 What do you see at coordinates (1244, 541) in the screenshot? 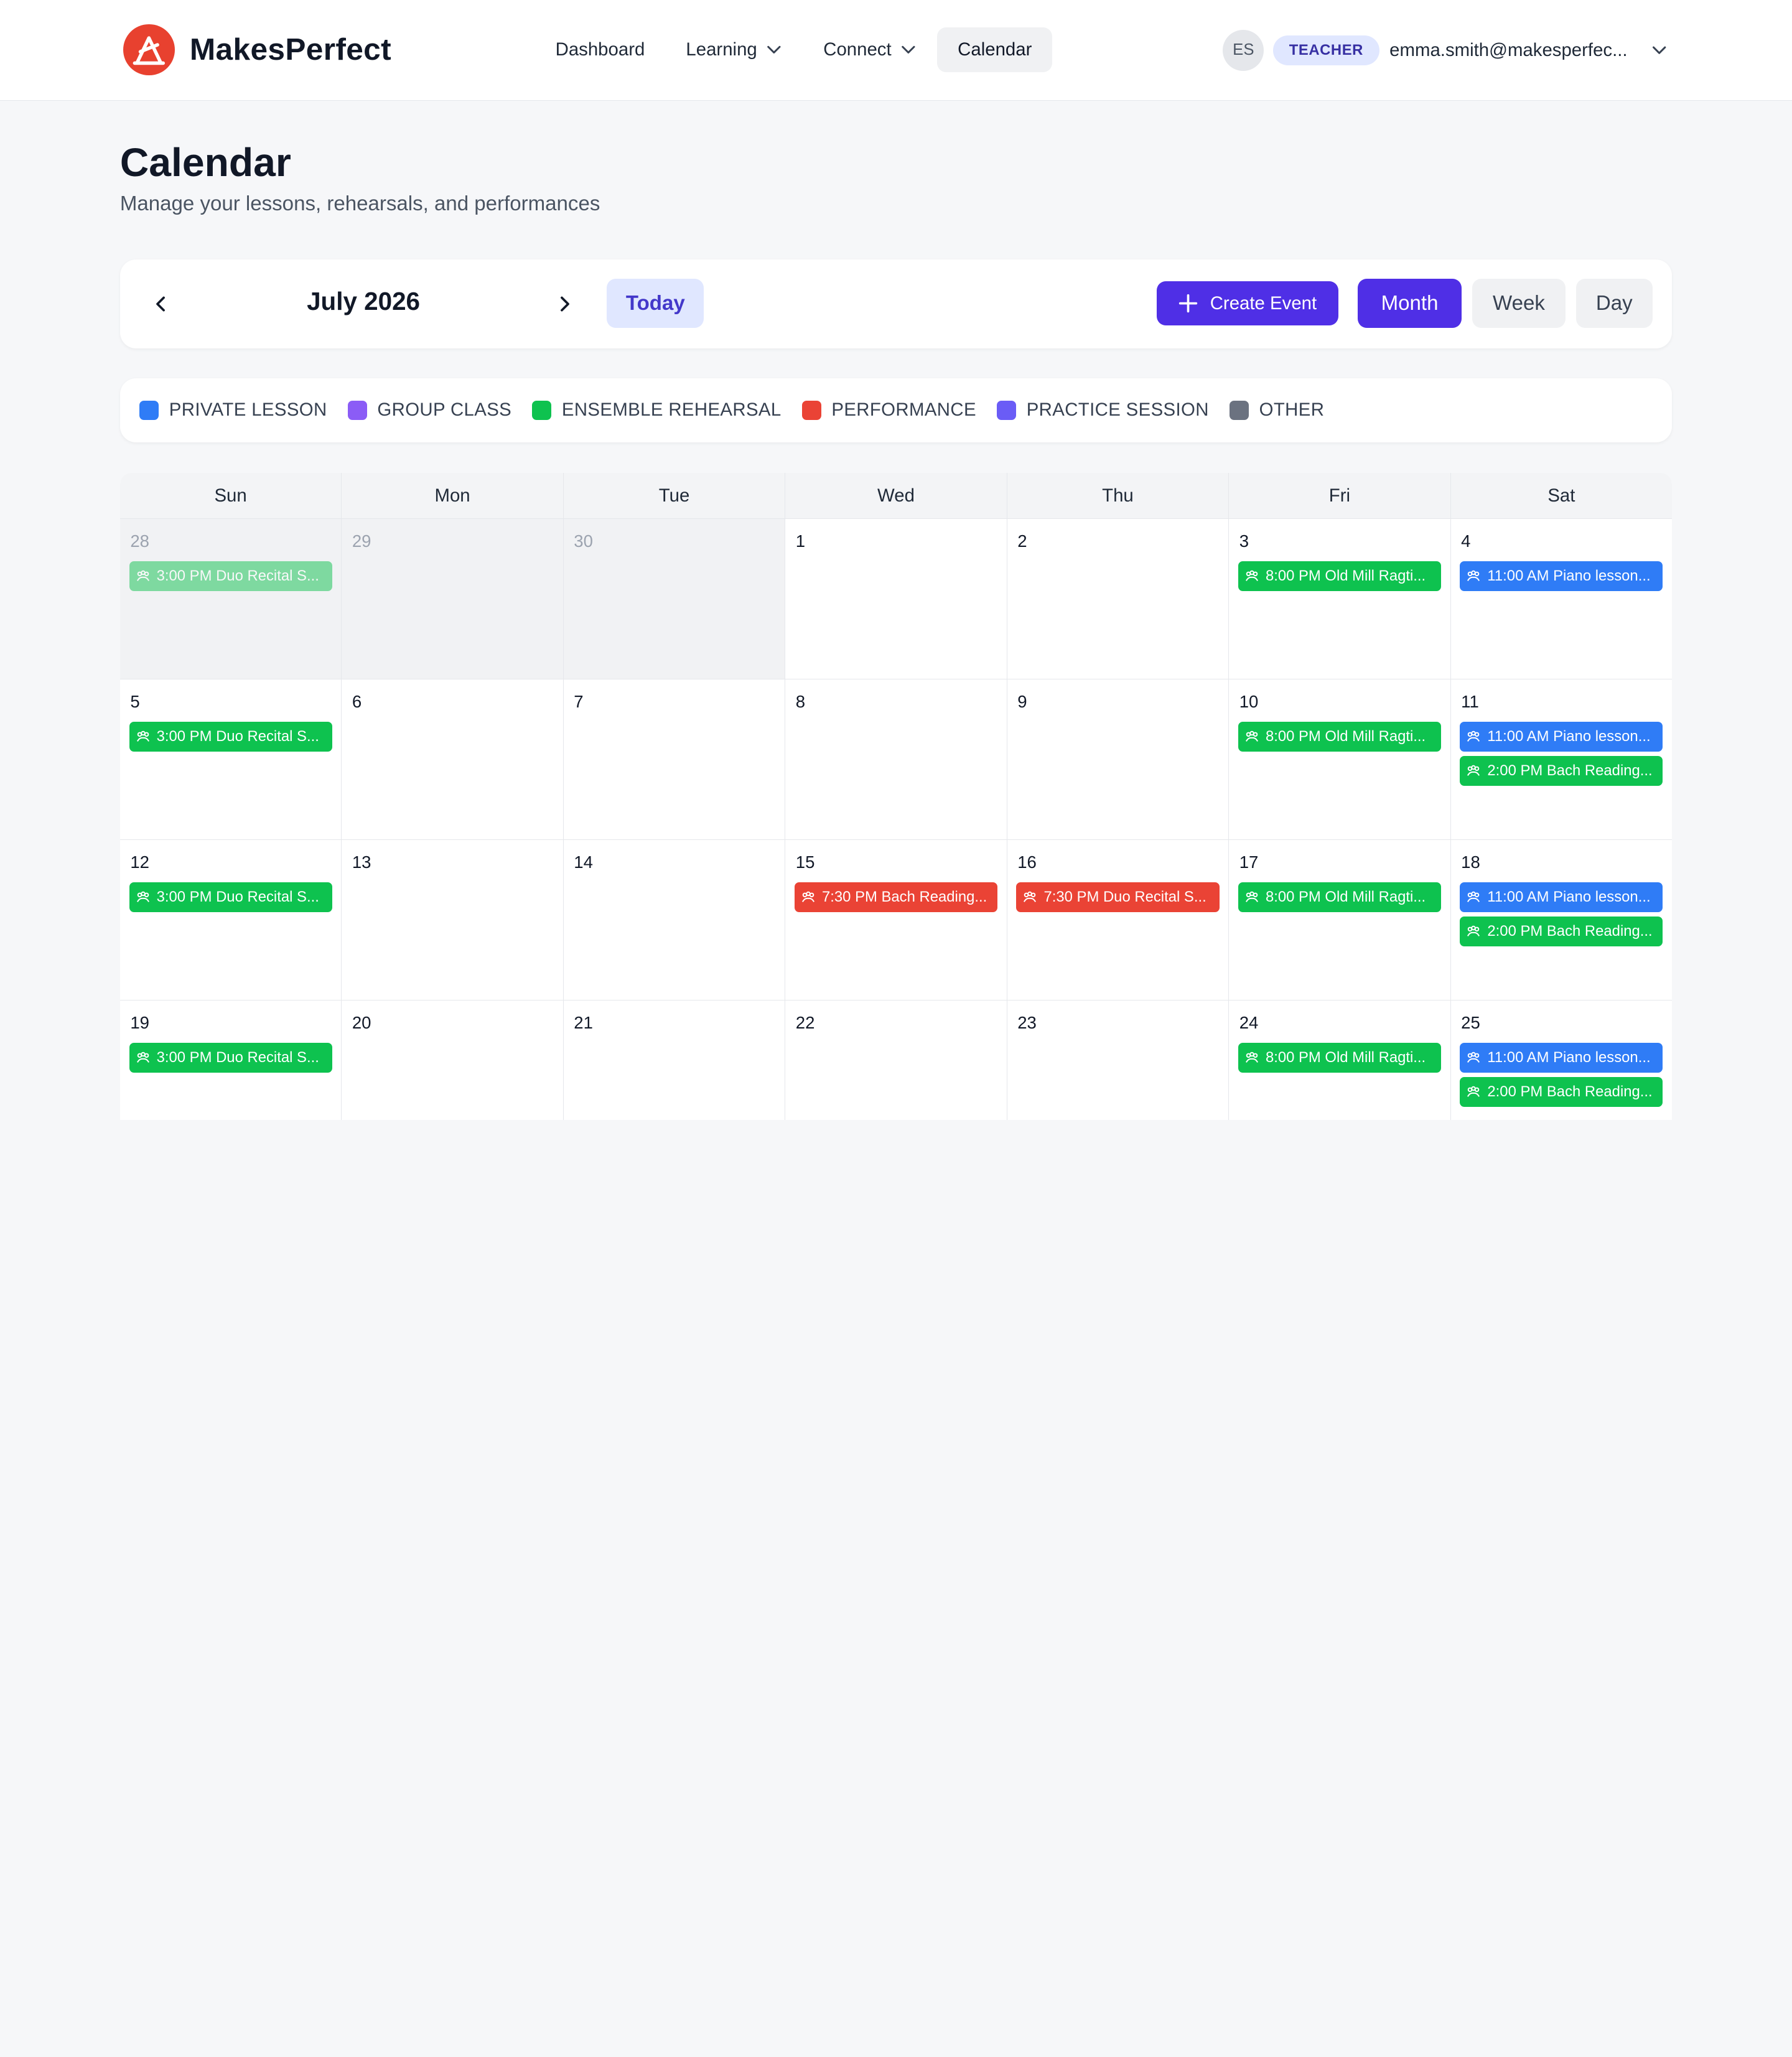
I see `day-number: 3` at bounding box center [1244, 541].